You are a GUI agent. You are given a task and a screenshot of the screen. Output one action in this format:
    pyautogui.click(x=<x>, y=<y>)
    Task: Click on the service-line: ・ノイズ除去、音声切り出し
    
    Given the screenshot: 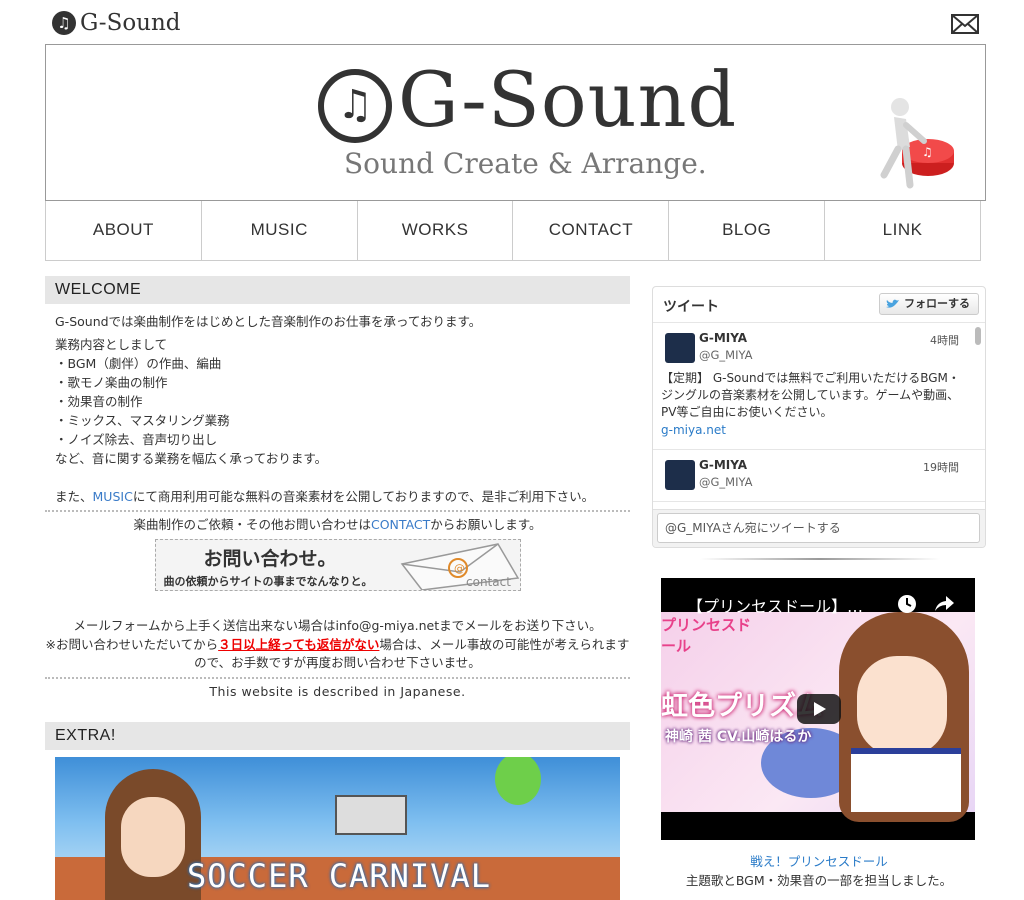 What is the action you would take?
    pyautogui.click(x=136, y=439)
    